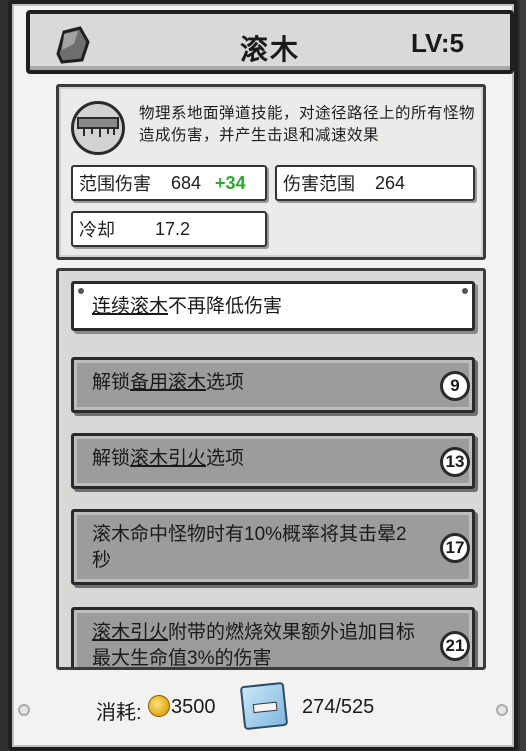  I want to click on footer: 消耗: 3500 274/525, so click(271, 706).